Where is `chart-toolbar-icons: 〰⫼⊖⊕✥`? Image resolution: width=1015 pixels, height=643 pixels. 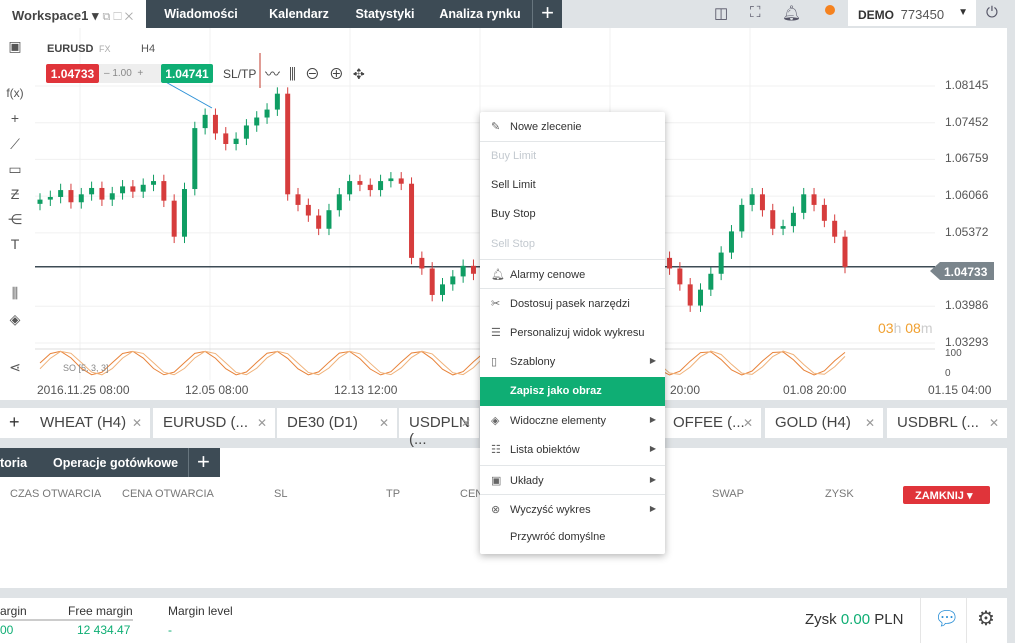 chart-toolbar-icons: 〰⫼⊖⊕✥ is located at coordinates (319, 73).